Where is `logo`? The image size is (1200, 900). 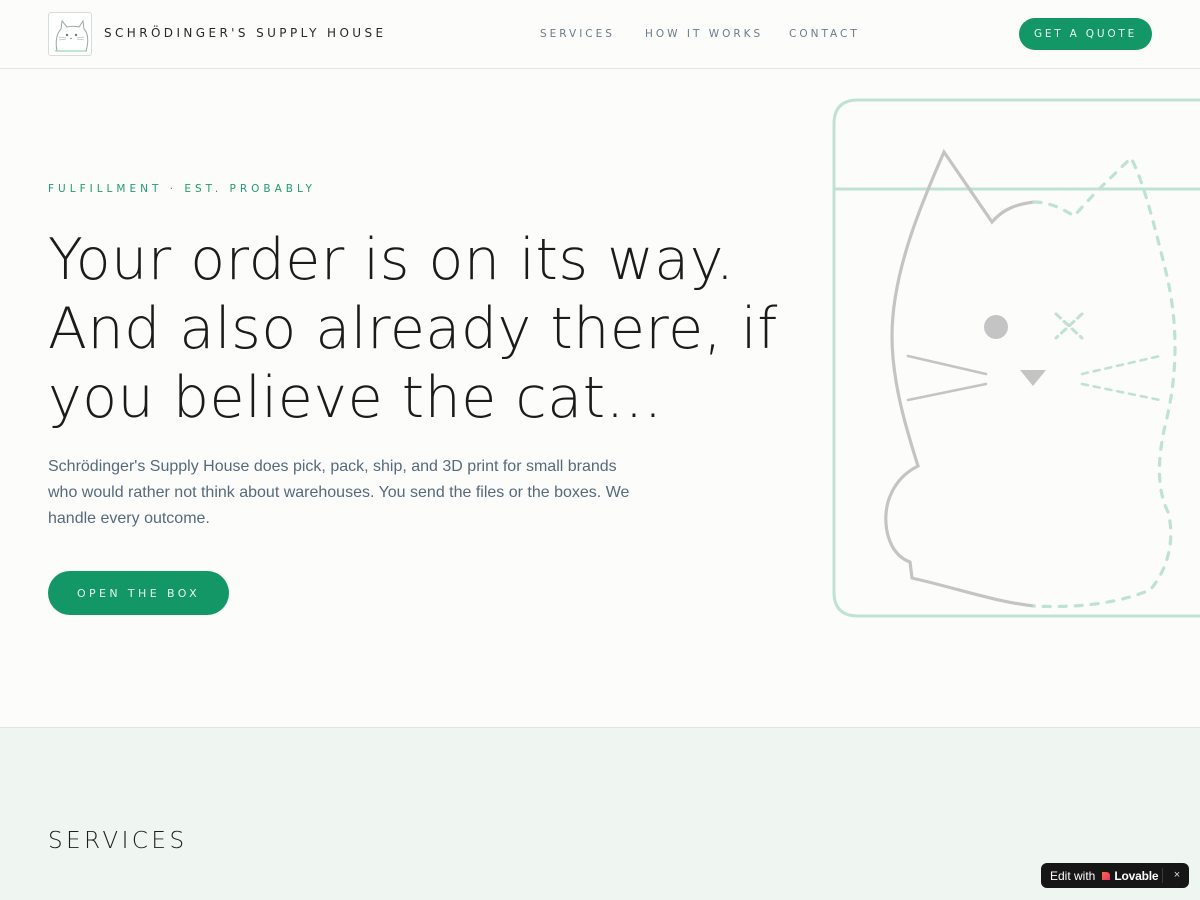 logo is located at coordinates (70, 34).